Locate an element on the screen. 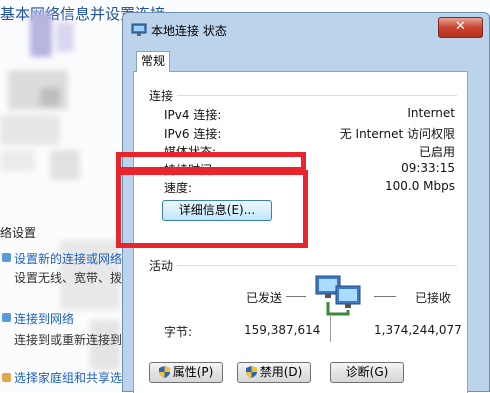  properties-button: 属性(P) is located at coordinates (186, 372).